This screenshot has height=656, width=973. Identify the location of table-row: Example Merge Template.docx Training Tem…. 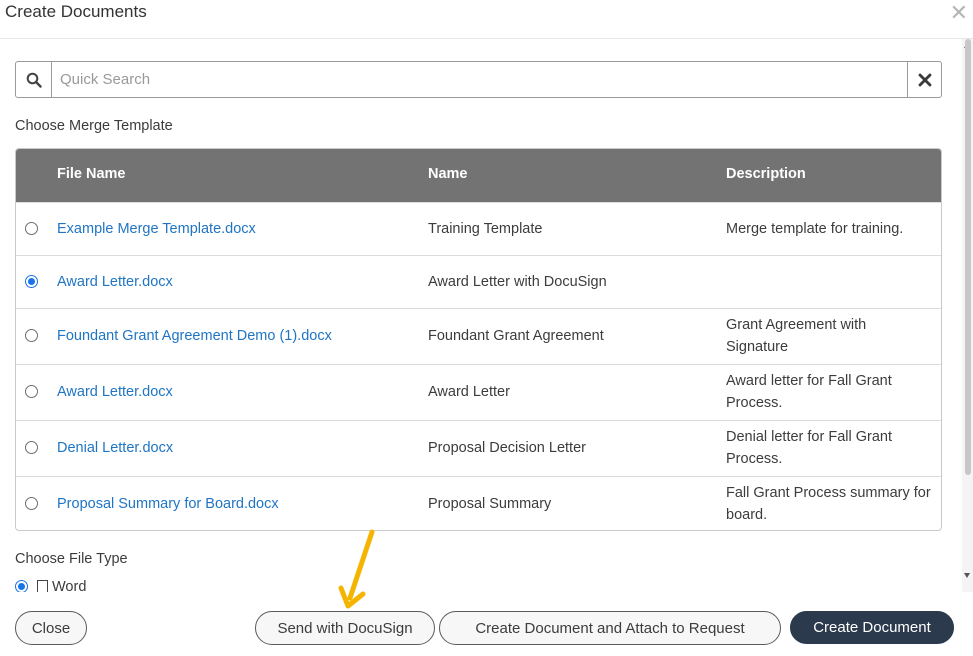
(478, 228).